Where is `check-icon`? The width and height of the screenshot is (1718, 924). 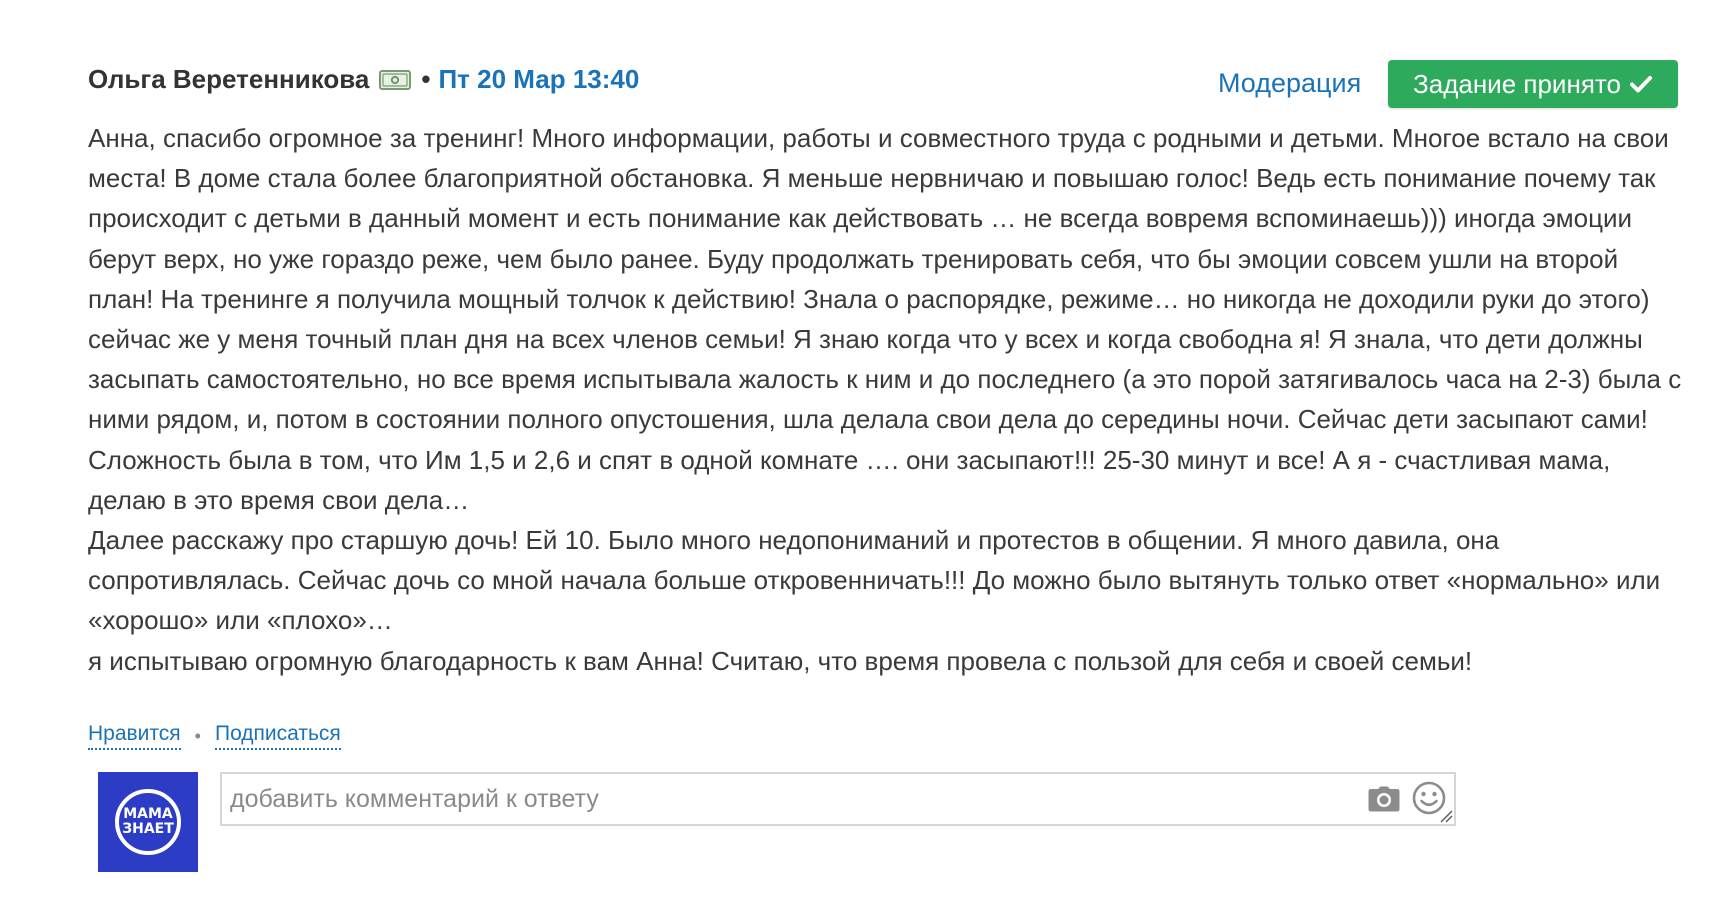 check-icon is located at coordinates (1640, 84).